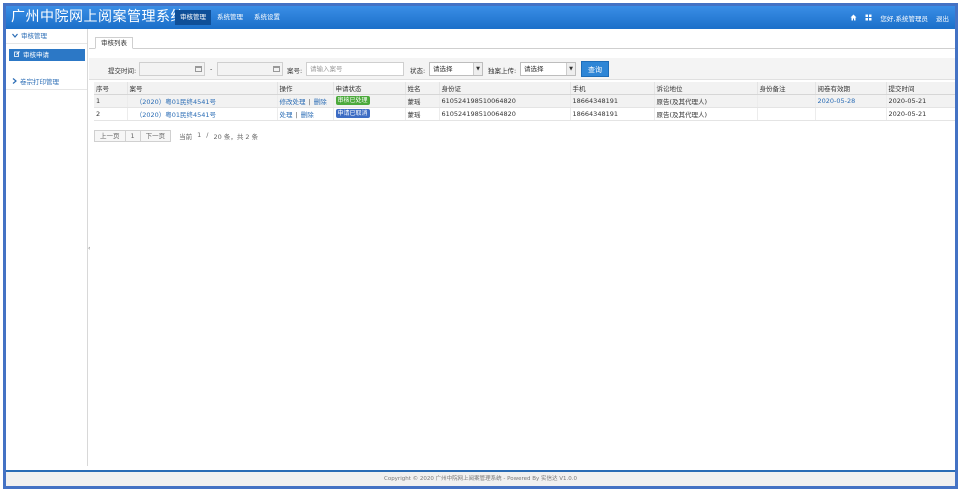 This screenshot has width=961, height=492. What do you see at coordinates (920, 88) in the screenshot?
I see `col-header: 提交时间` at bounding box center [920, 88].